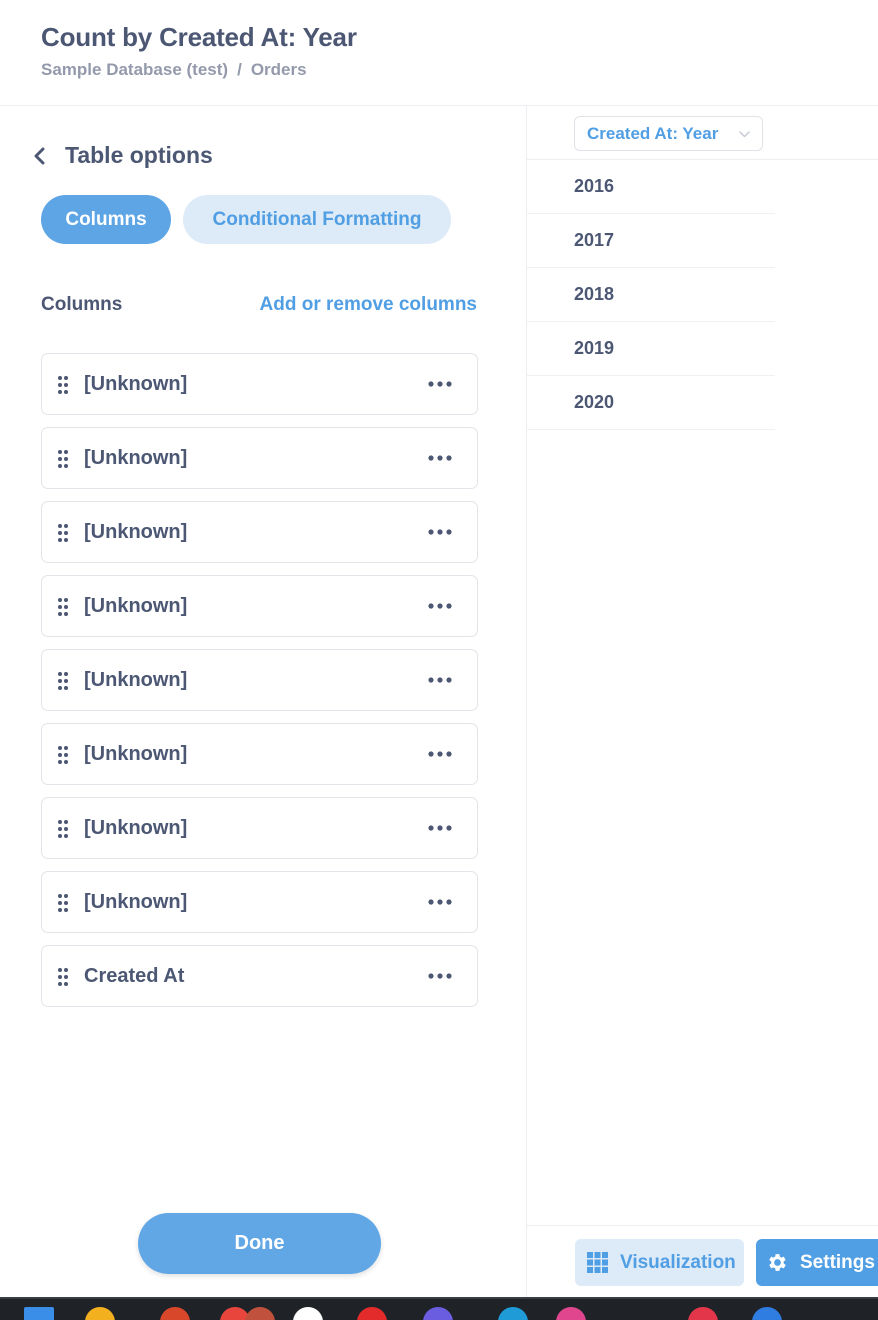  I want to click on back-button: Table options, so click(122, 155).